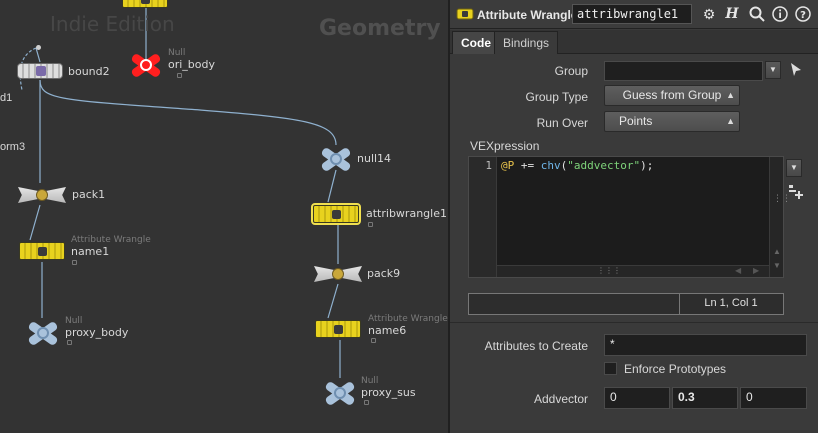 The image size is (818, 433). Describe the element at coordinates (359, 275) in the screenshot. I see `node-pack9: pack9` at that location.